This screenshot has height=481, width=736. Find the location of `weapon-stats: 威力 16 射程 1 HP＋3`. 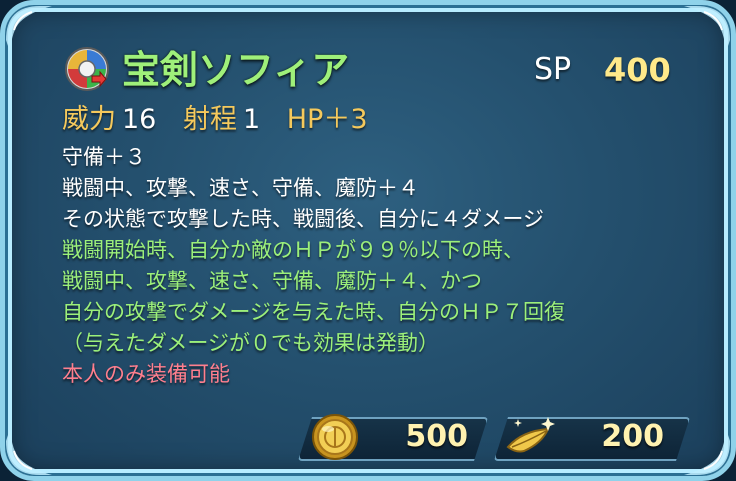

weapon-stats: 威力 16 射程 1 HP＋3 is located at coordinates (215, 120).